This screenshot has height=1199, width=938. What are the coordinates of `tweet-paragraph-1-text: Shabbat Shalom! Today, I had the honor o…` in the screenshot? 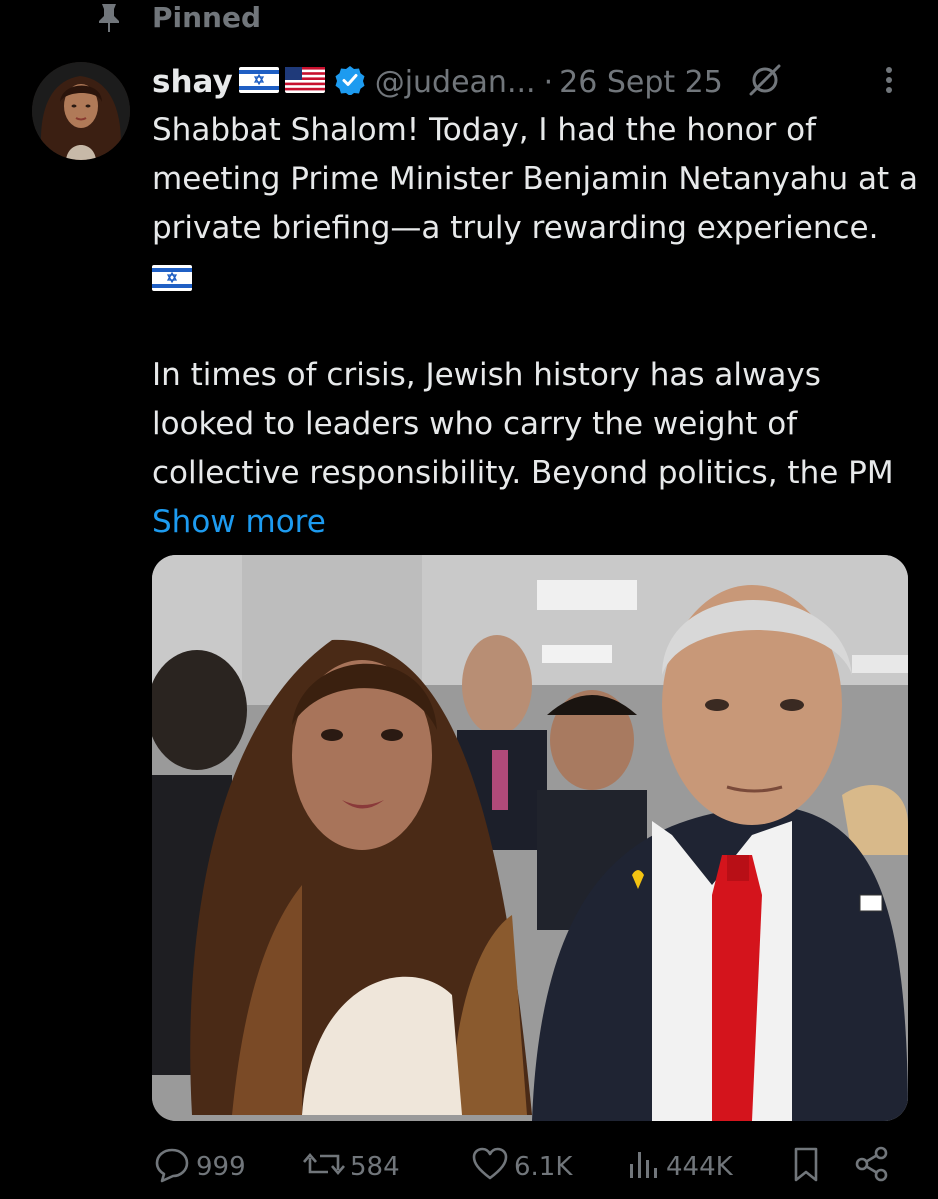 It's located at (535, 179).